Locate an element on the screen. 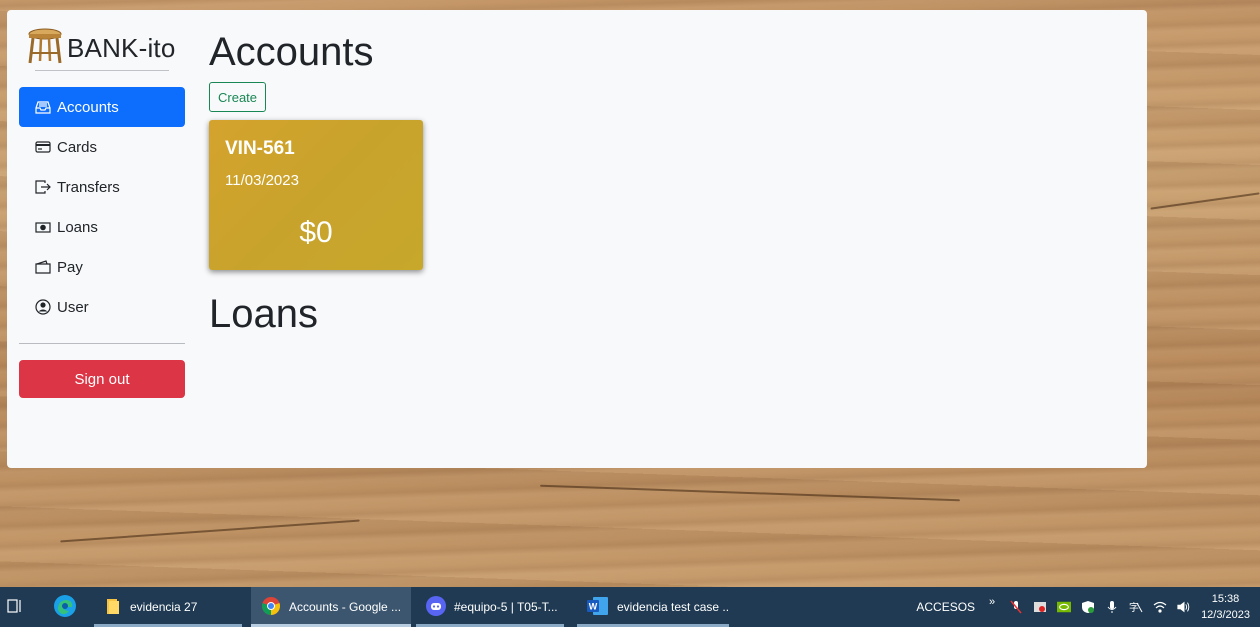 The height and width of the screenshot is (627, 1260). sidebar-item-transfers: Transfers is located at coordinates (102, 187).